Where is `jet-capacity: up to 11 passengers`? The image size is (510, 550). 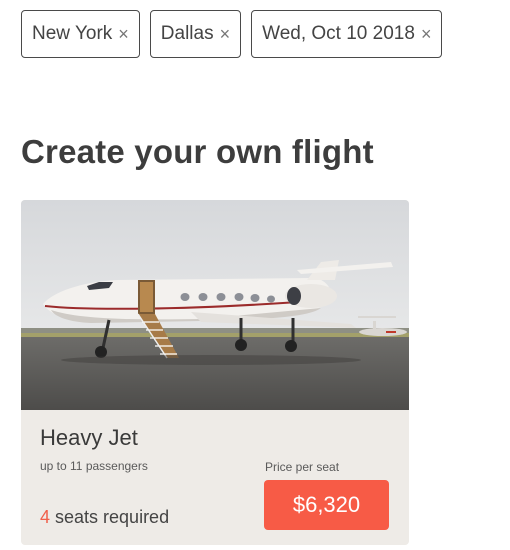
jet-capacity: up to 11 passengers is located at coordinates (94, 466).